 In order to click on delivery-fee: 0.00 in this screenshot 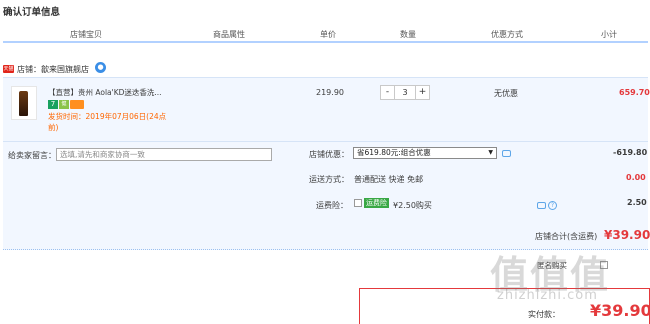, I will do `click(636, 177)`.